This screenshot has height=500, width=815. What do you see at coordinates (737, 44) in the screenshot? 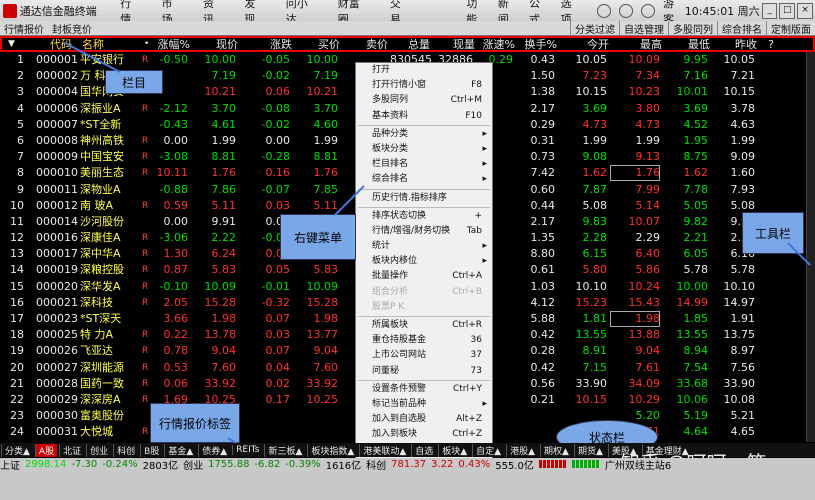
I see `column-header: 昨收` at bounding box center [737, 44].